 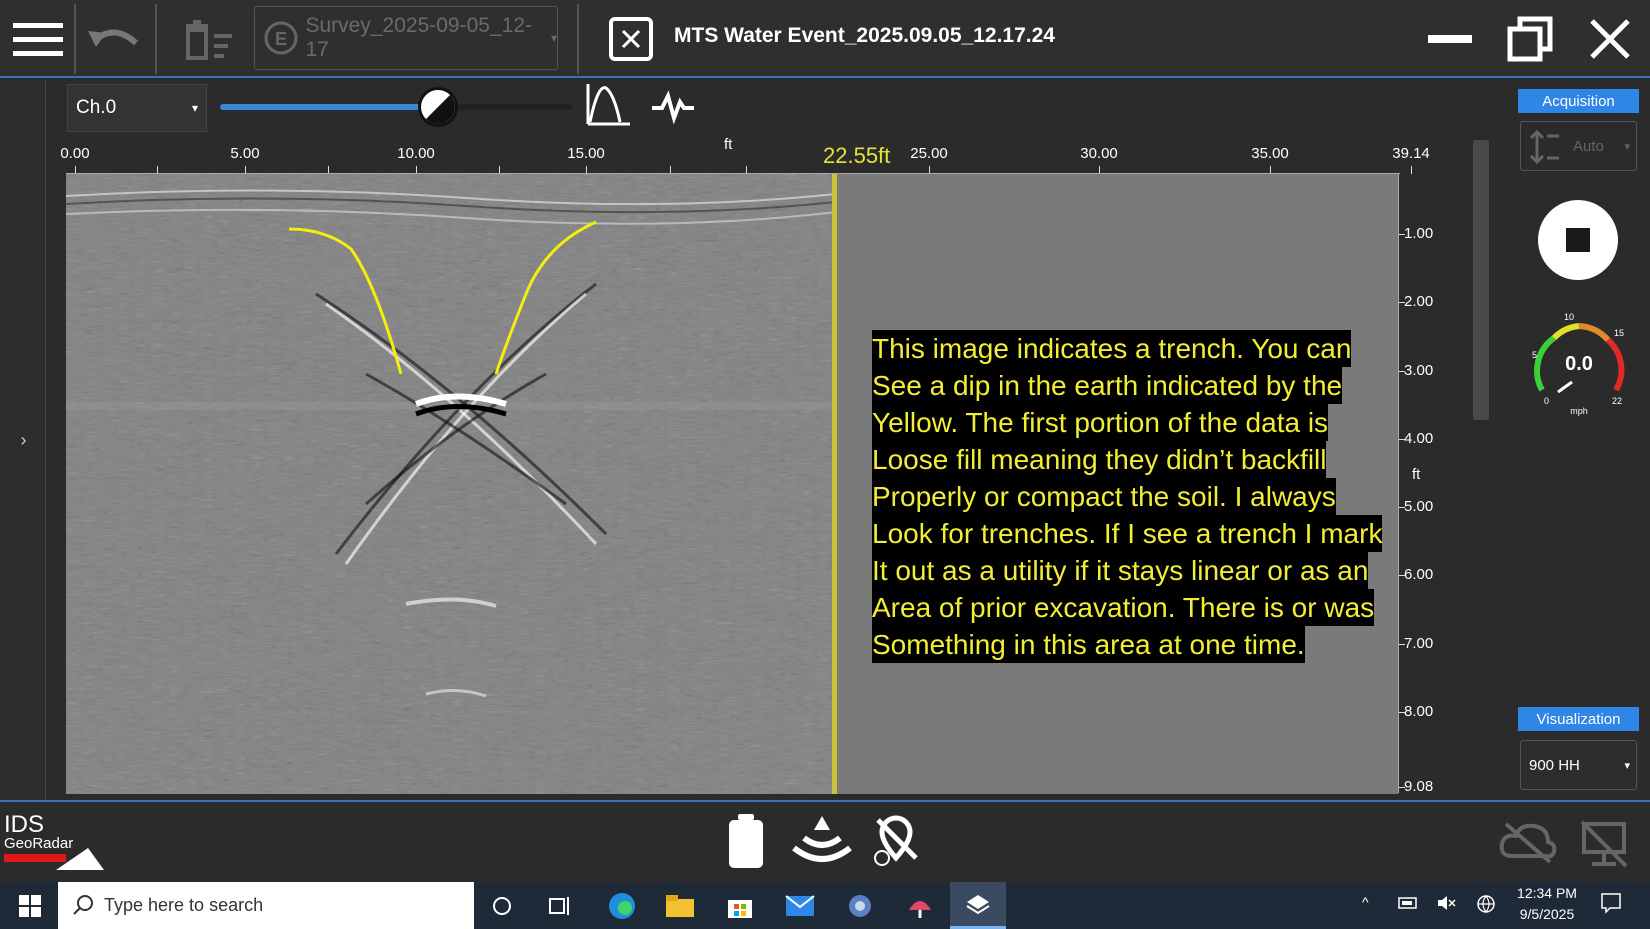 I want to click on taskbar-time: 12:34 PM, so click(x=1547, y=893).